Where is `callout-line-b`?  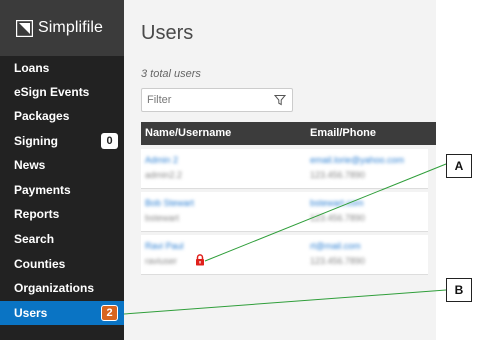
callout-line-b is located at coordinates (285, 302).